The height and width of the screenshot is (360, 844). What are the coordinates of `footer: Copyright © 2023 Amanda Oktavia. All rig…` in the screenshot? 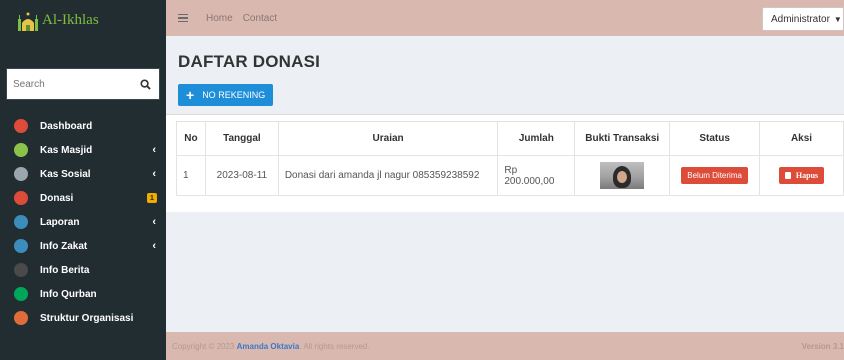 It's located at (505, 346).